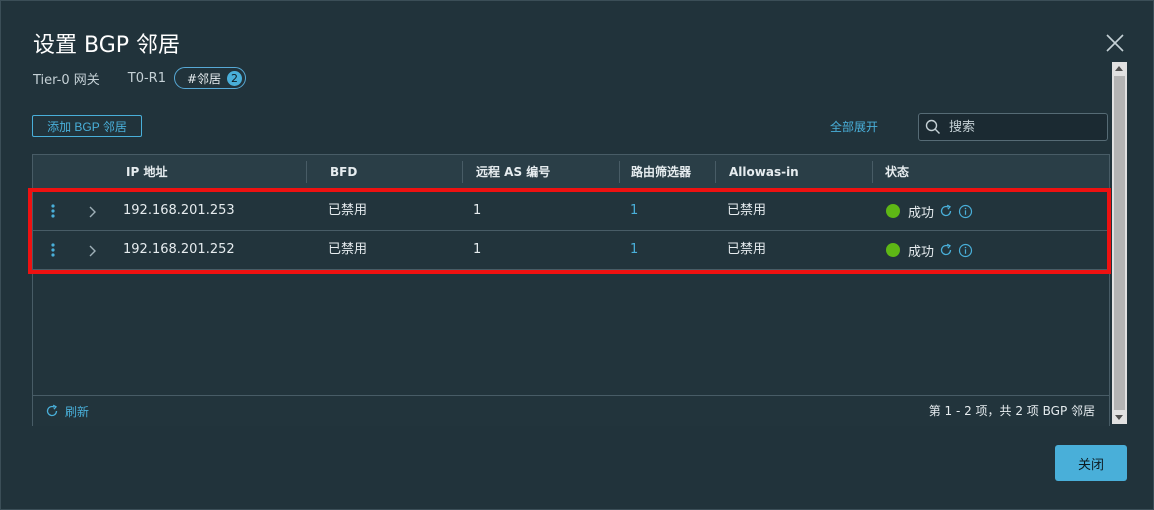 The height and width of the screenshot is (510, 1154). I want to click on expand-all-link: 全部展开, so click(854, 126).